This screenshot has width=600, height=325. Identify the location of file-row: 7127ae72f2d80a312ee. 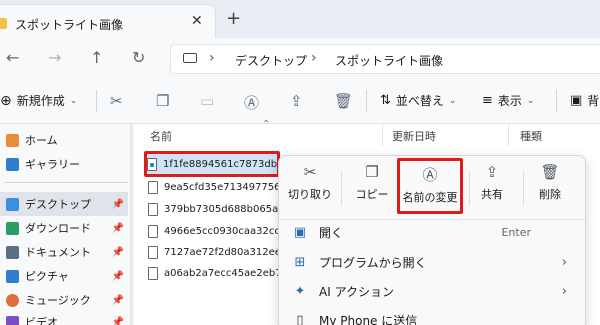
(223, 252).